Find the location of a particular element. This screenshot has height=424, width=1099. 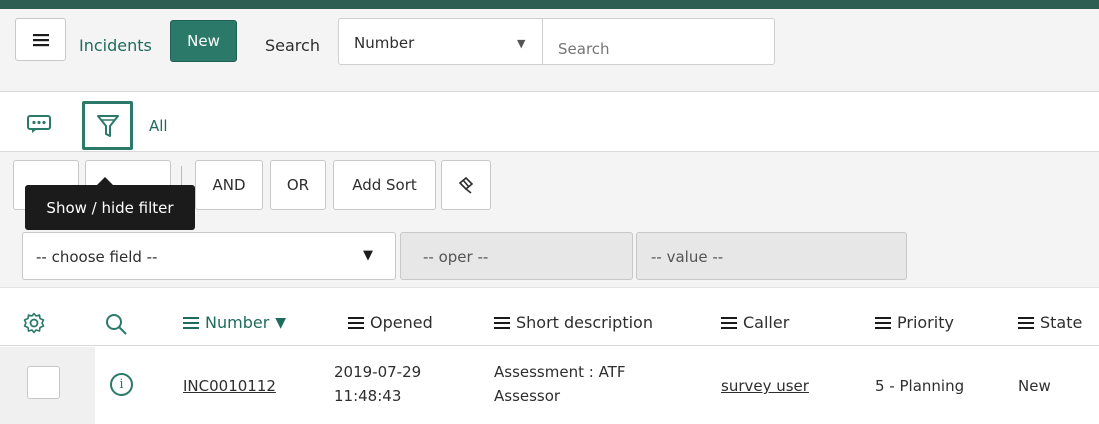

filter-tooltip: Show / hide filter is located at coordinates (110, 203).